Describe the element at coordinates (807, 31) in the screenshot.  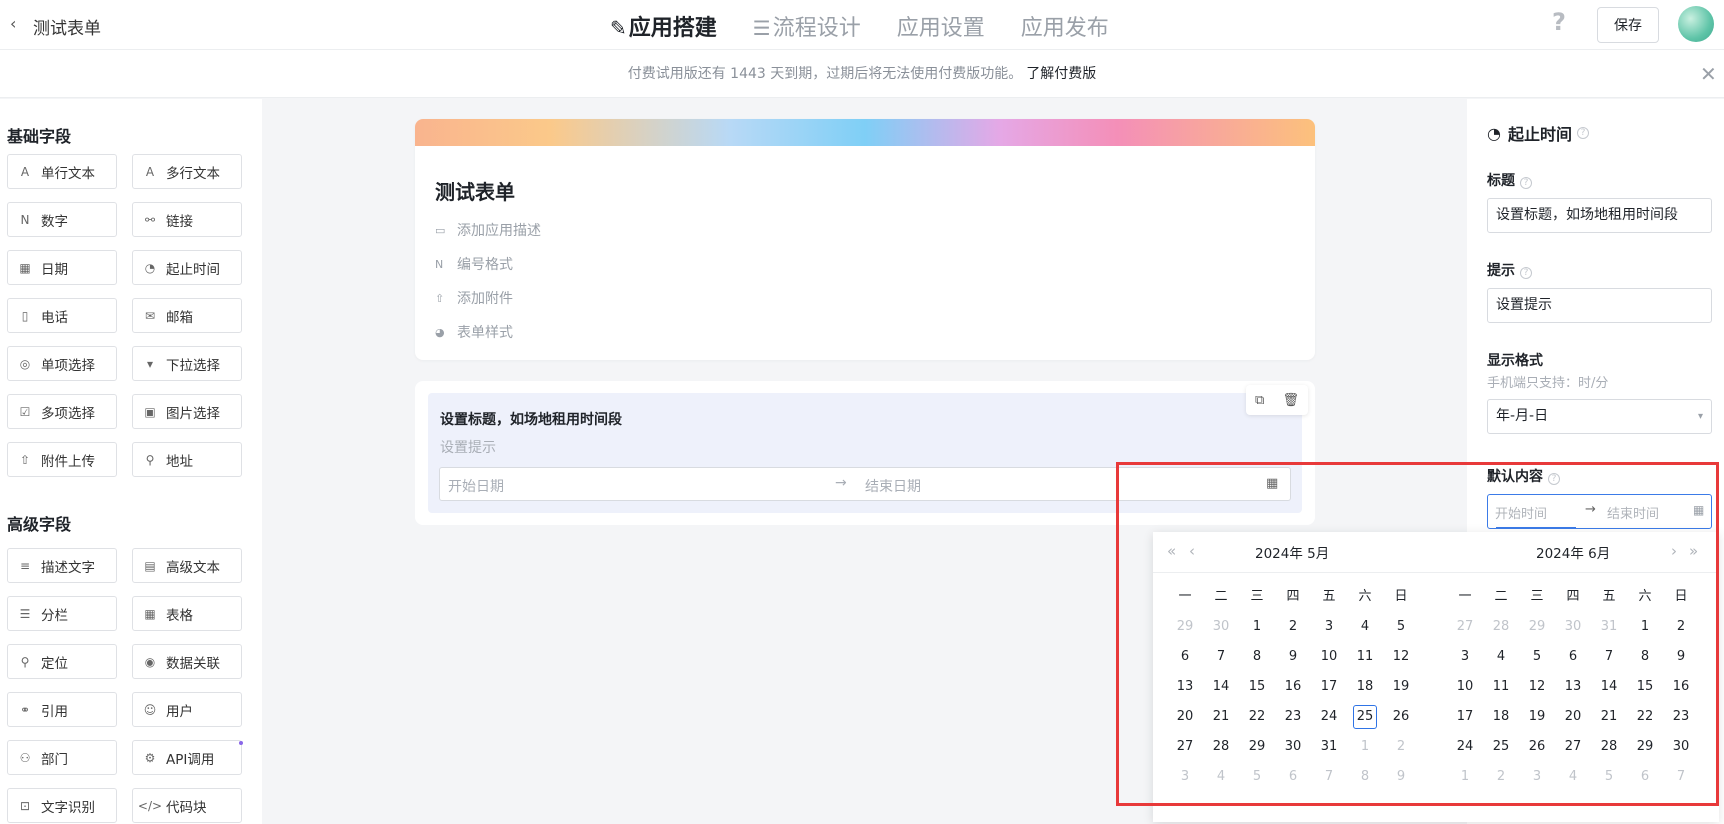
I see `tab-flow-design: ☰流程设计` at that location.